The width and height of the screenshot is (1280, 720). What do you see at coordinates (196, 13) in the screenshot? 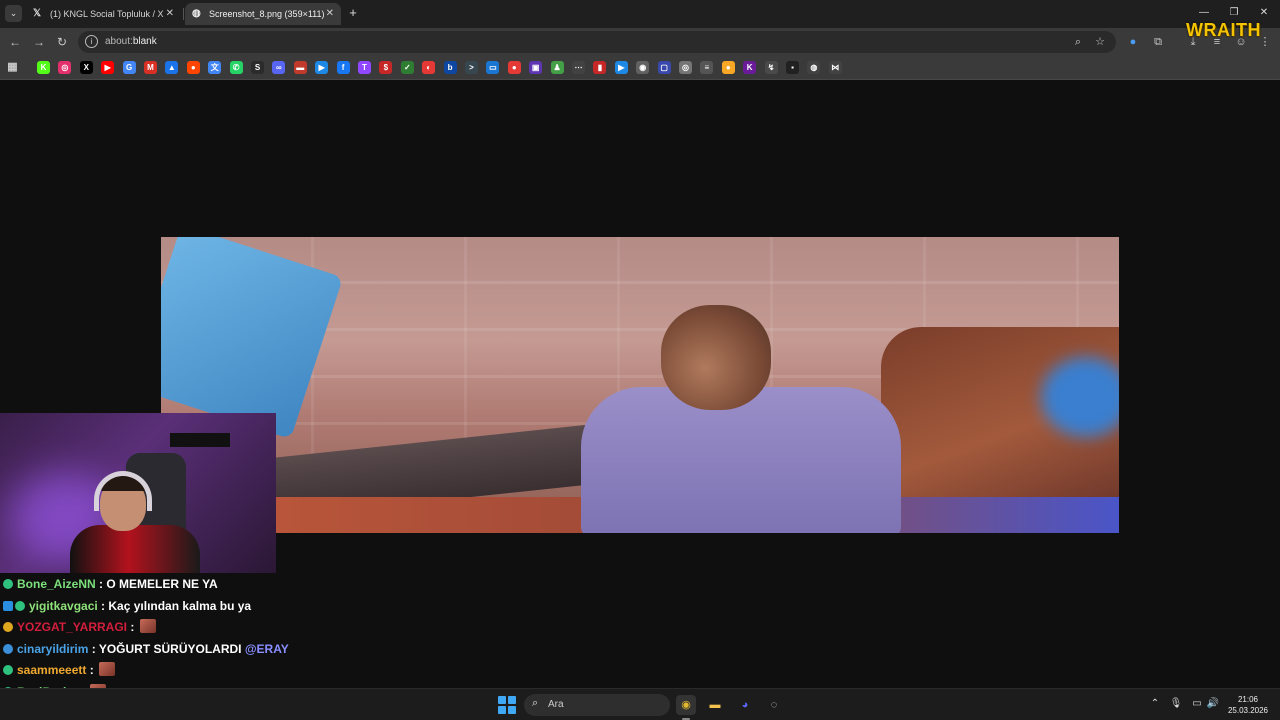
I see `globe-icon: ◍` at bounding box center [196, 13].